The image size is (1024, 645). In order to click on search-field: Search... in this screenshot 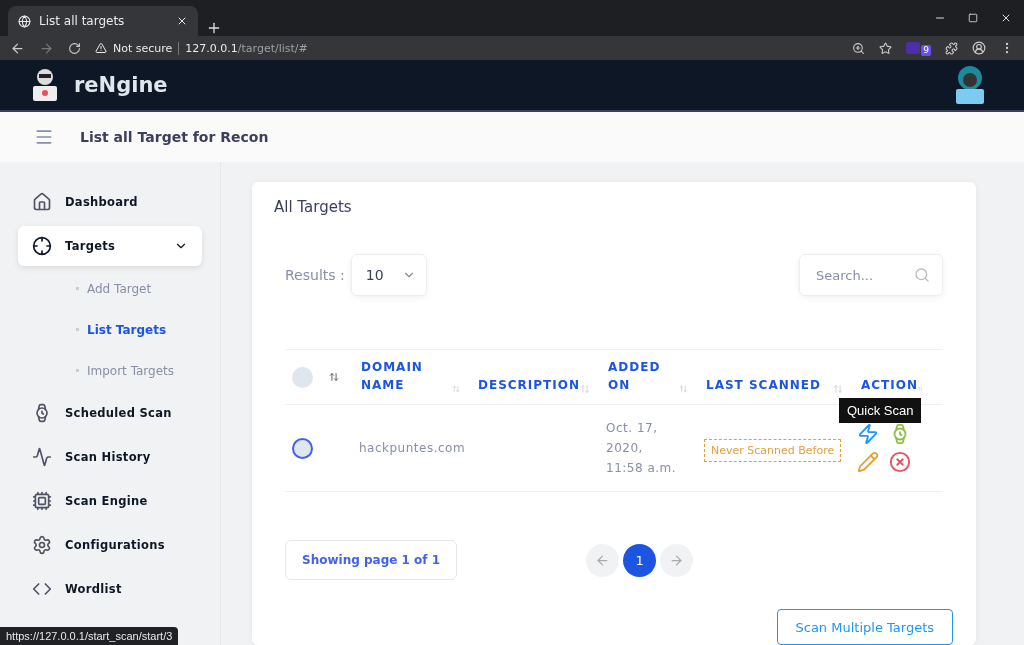, I will do `click(871, 275)`.